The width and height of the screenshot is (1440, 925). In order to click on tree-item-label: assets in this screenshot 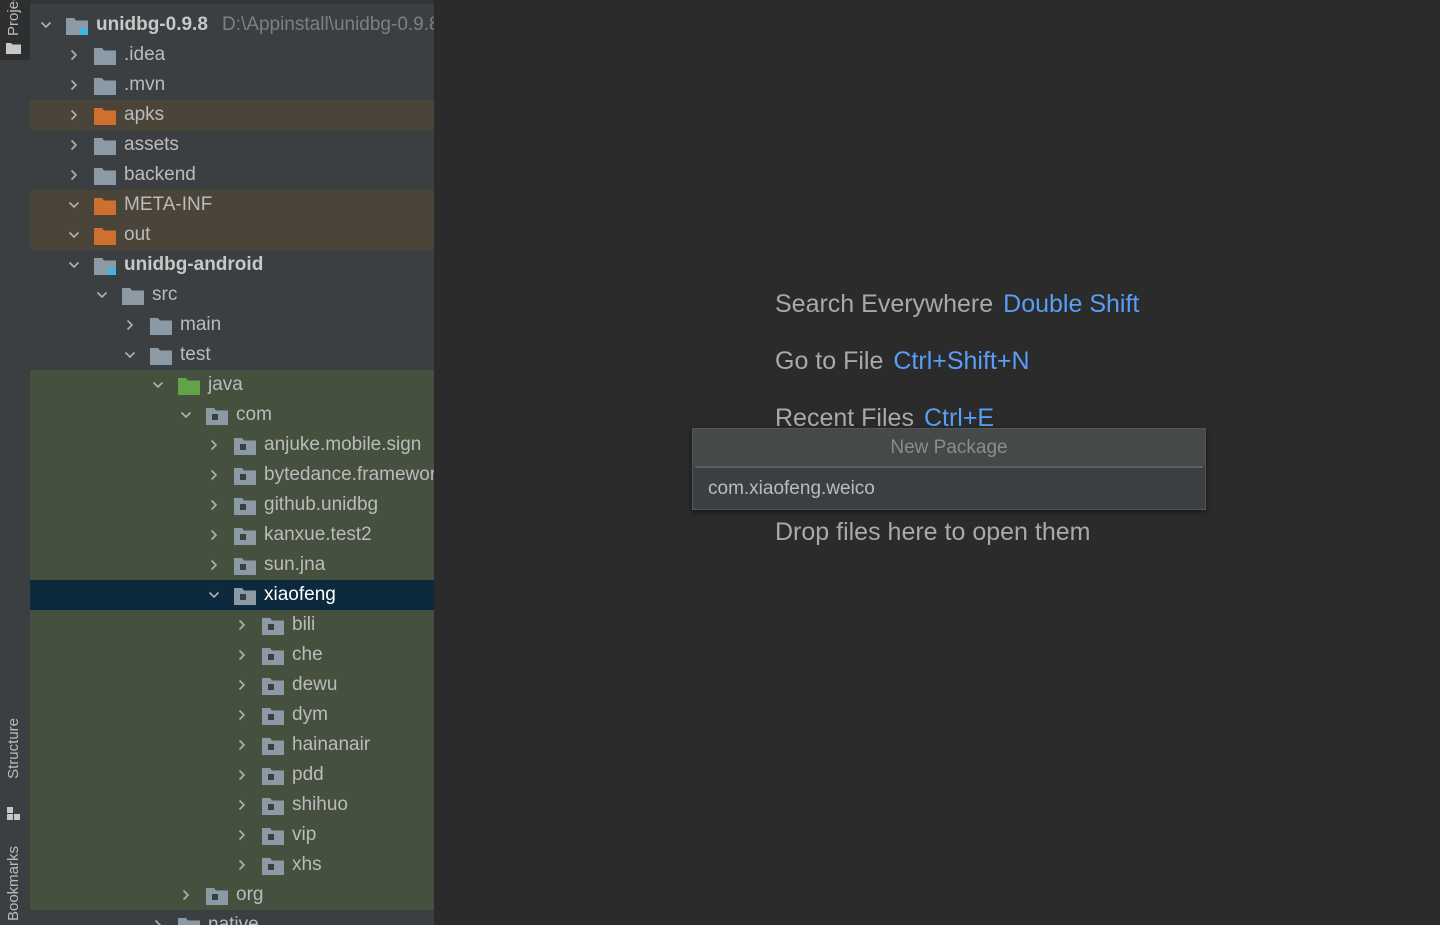, I will do `click(151, 144)`.